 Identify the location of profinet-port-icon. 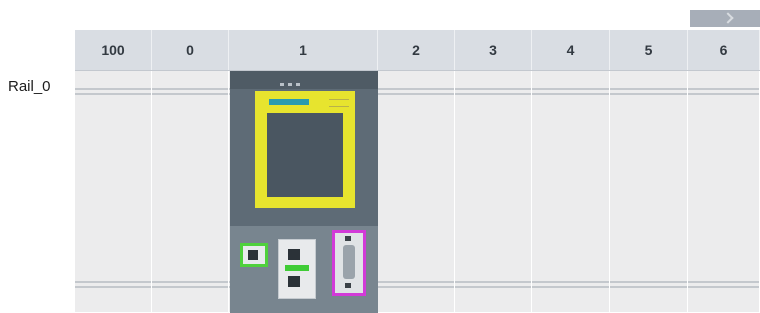
(254, 255).